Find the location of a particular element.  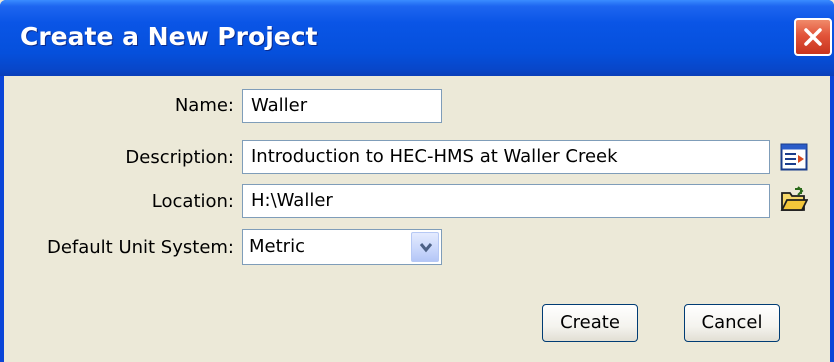

create-button: Create is located at coordinates (590, 323).